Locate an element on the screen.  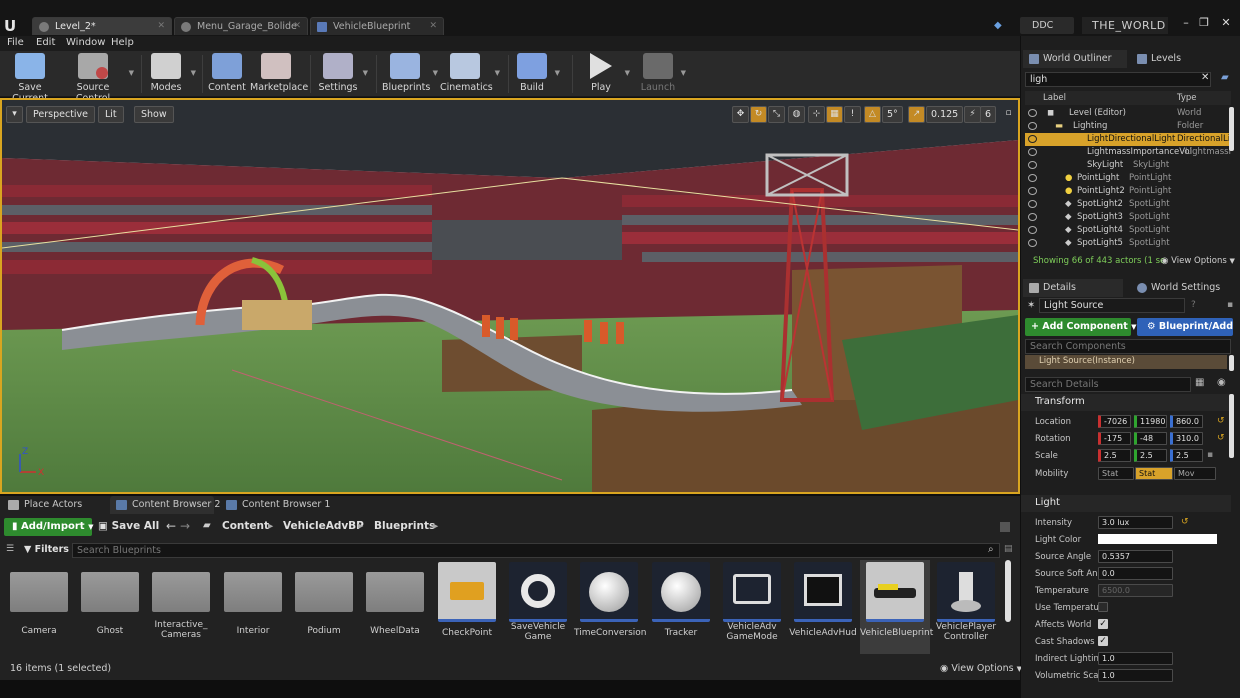
outliner-row-spotlight5: ◆ SpotLight5 SpotLight is located at coordinates (1128, 243).